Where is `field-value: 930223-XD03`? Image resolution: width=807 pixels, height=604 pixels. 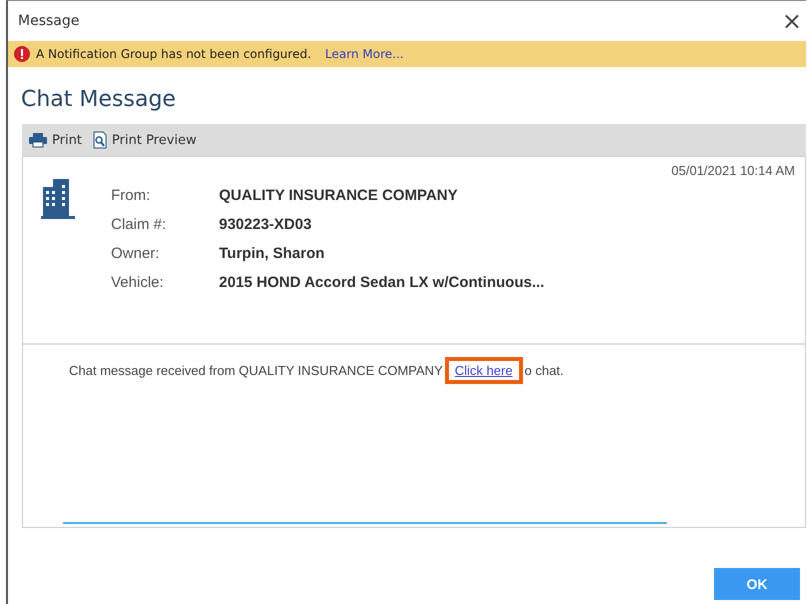
field-value: 930223-XD03 is located at coordinates (266, 224).